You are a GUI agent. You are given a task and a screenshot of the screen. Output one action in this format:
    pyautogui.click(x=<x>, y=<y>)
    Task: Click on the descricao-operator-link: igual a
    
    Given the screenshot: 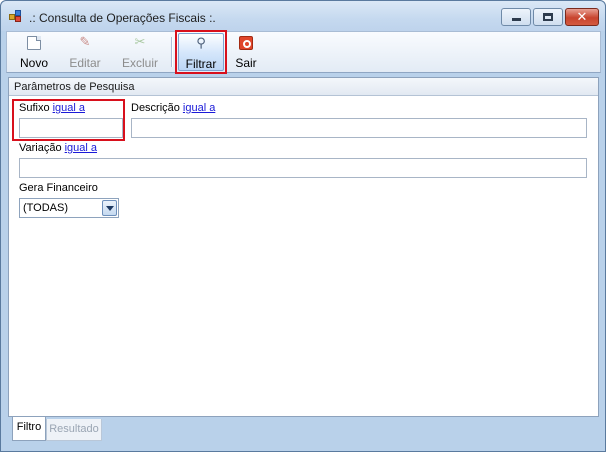 What is the action you would take?
    pyautogui.click(x=199, y=108)
    